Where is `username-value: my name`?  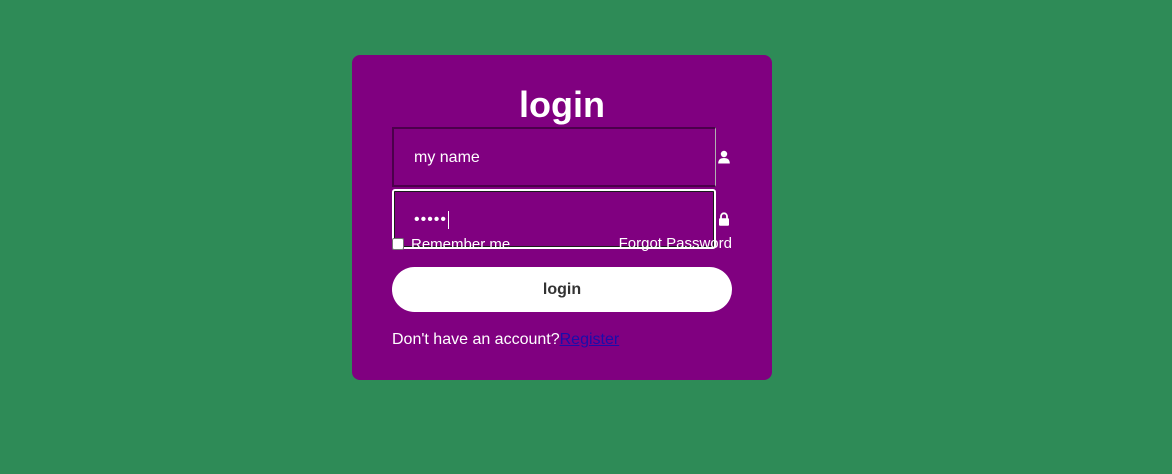
username-value: my name is located at coordinates (447, 157).